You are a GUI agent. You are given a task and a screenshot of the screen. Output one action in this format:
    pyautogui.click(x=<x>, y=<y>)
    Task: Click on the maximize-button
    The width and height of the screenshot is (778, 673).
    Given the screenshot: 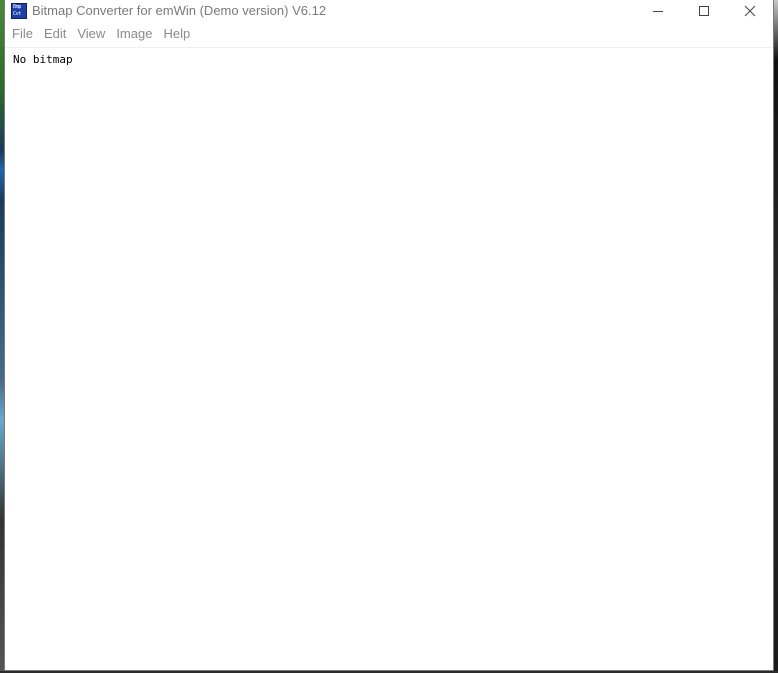 What is the action you would take?
    pyautogui.click(x=704, y=10)
    